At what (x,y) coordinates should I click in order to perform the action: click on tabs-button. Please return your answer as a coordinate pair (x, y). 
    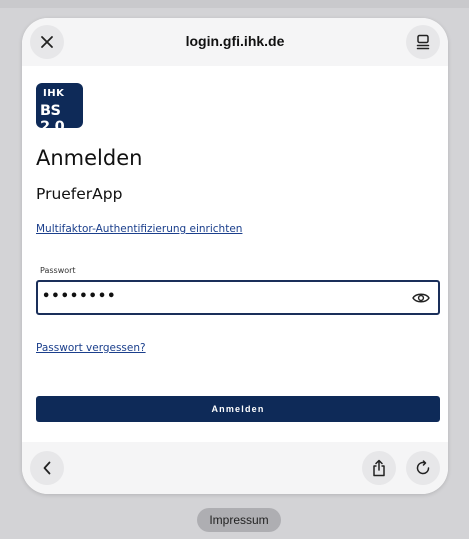
    Looking at the image, I should click on (423, 42).